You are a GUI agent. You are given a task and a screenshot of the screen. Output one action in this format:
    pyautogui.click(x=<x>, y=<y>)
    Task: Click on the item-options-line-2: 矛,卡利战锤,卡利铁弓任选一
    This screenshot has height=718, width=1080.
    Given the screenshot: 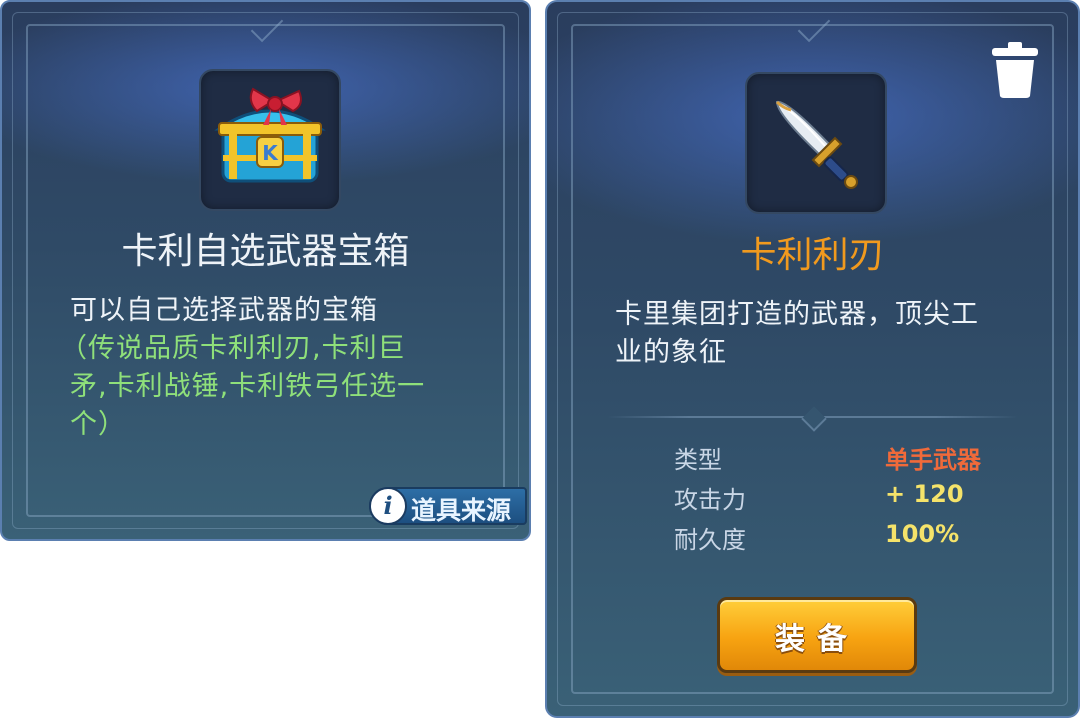 What is the action you would take?
    pyautogui.click(x=248, y=386)
    